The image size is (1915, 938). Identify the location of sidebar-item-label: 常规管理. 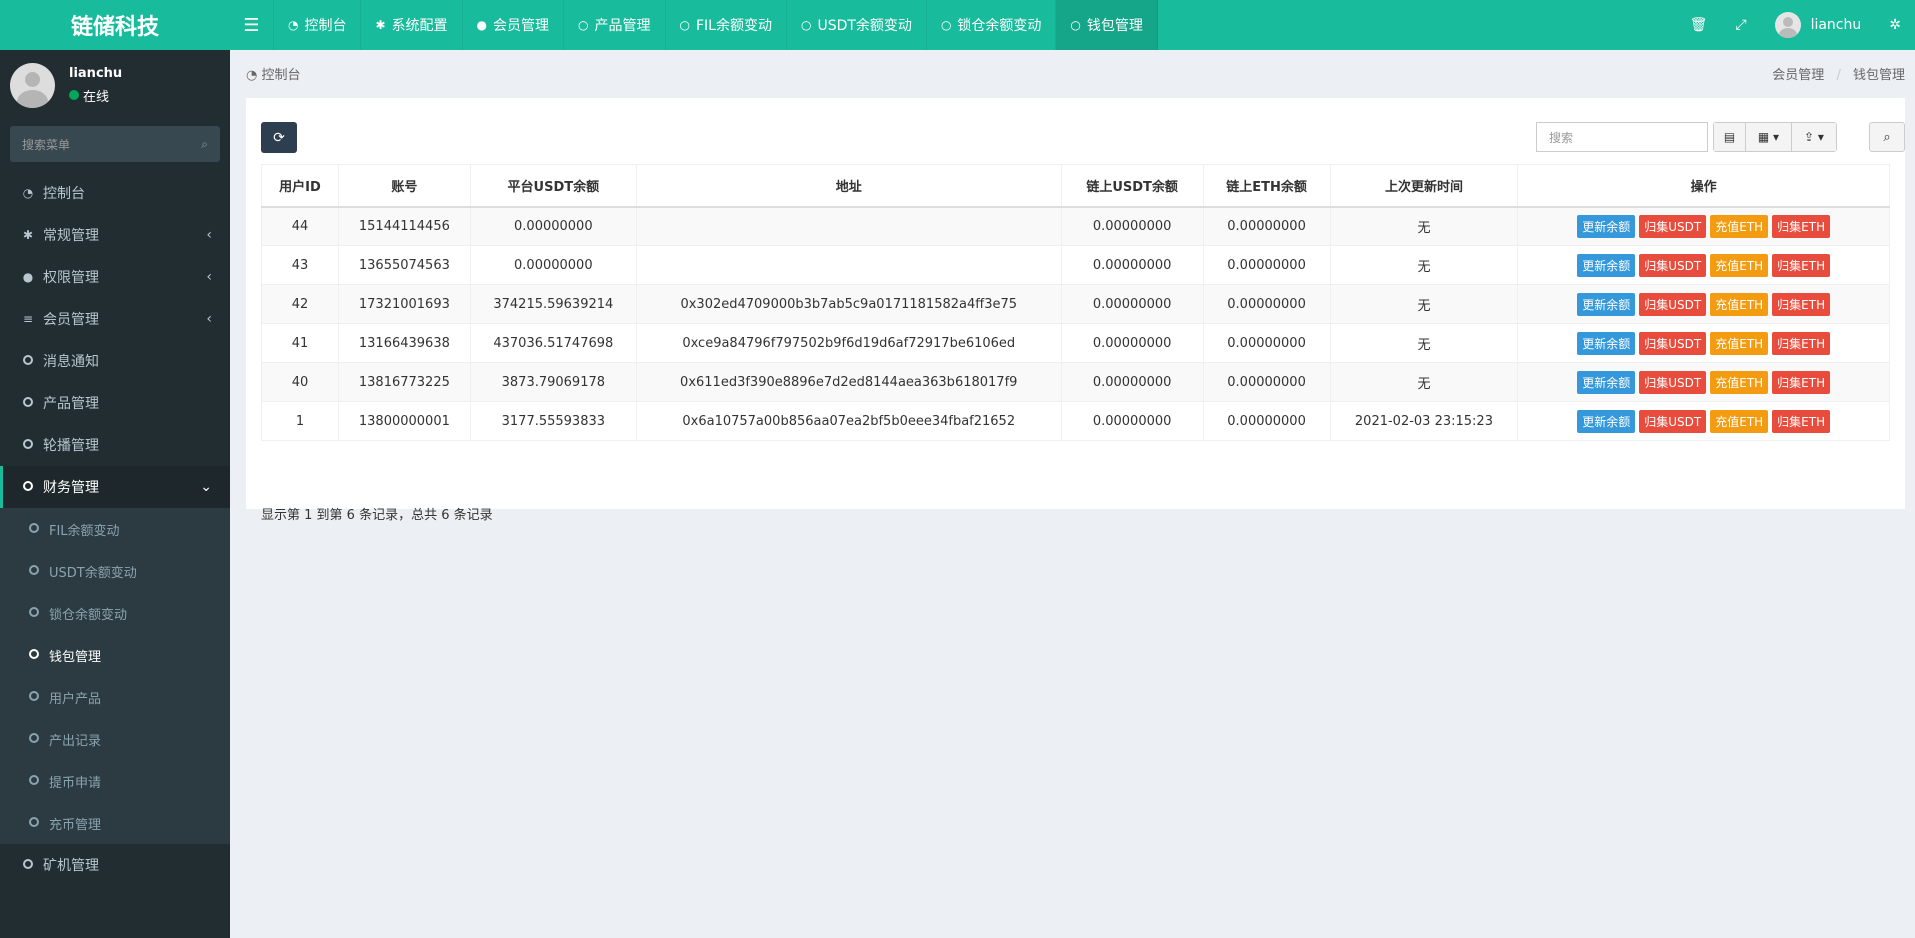
(71, 236).